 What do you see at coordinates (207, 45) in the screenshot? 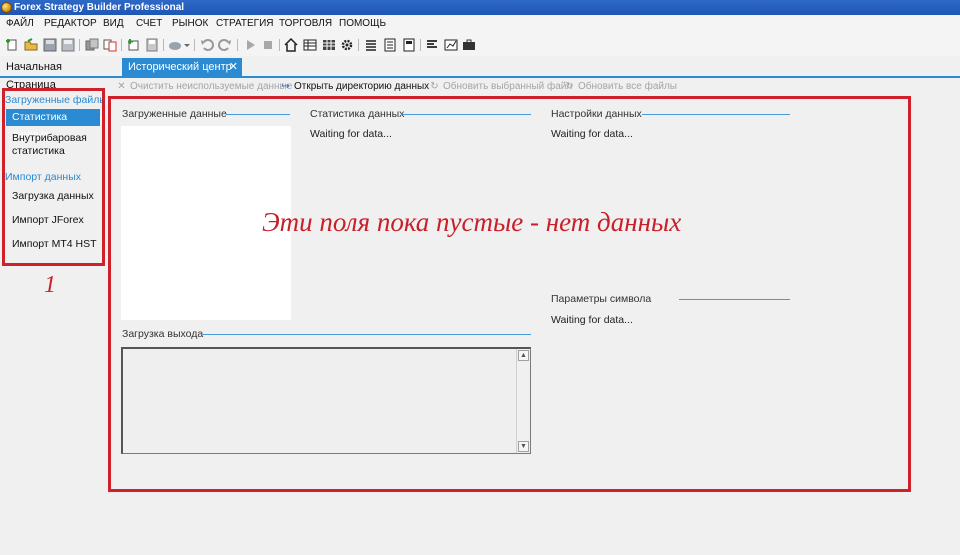
I see `undo-icon` at bounding box center [207, 45].